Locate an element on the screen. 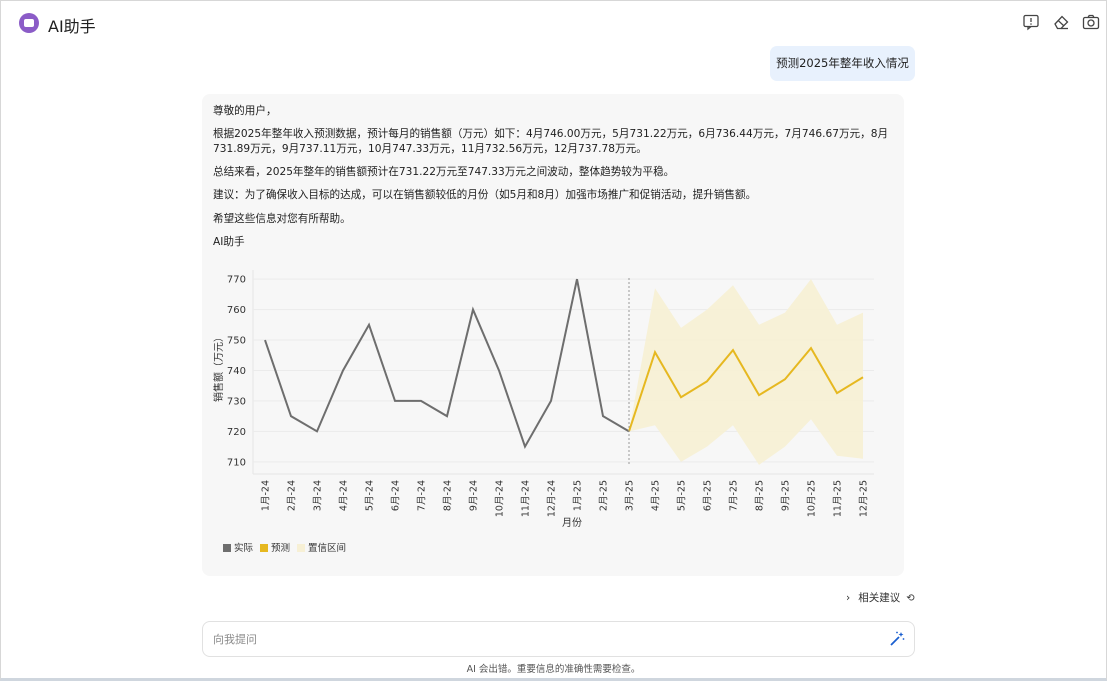 Image resolution: width=1107 pixels, height=681 pixels. feedback-icon is located at coordinates (1031, 22).